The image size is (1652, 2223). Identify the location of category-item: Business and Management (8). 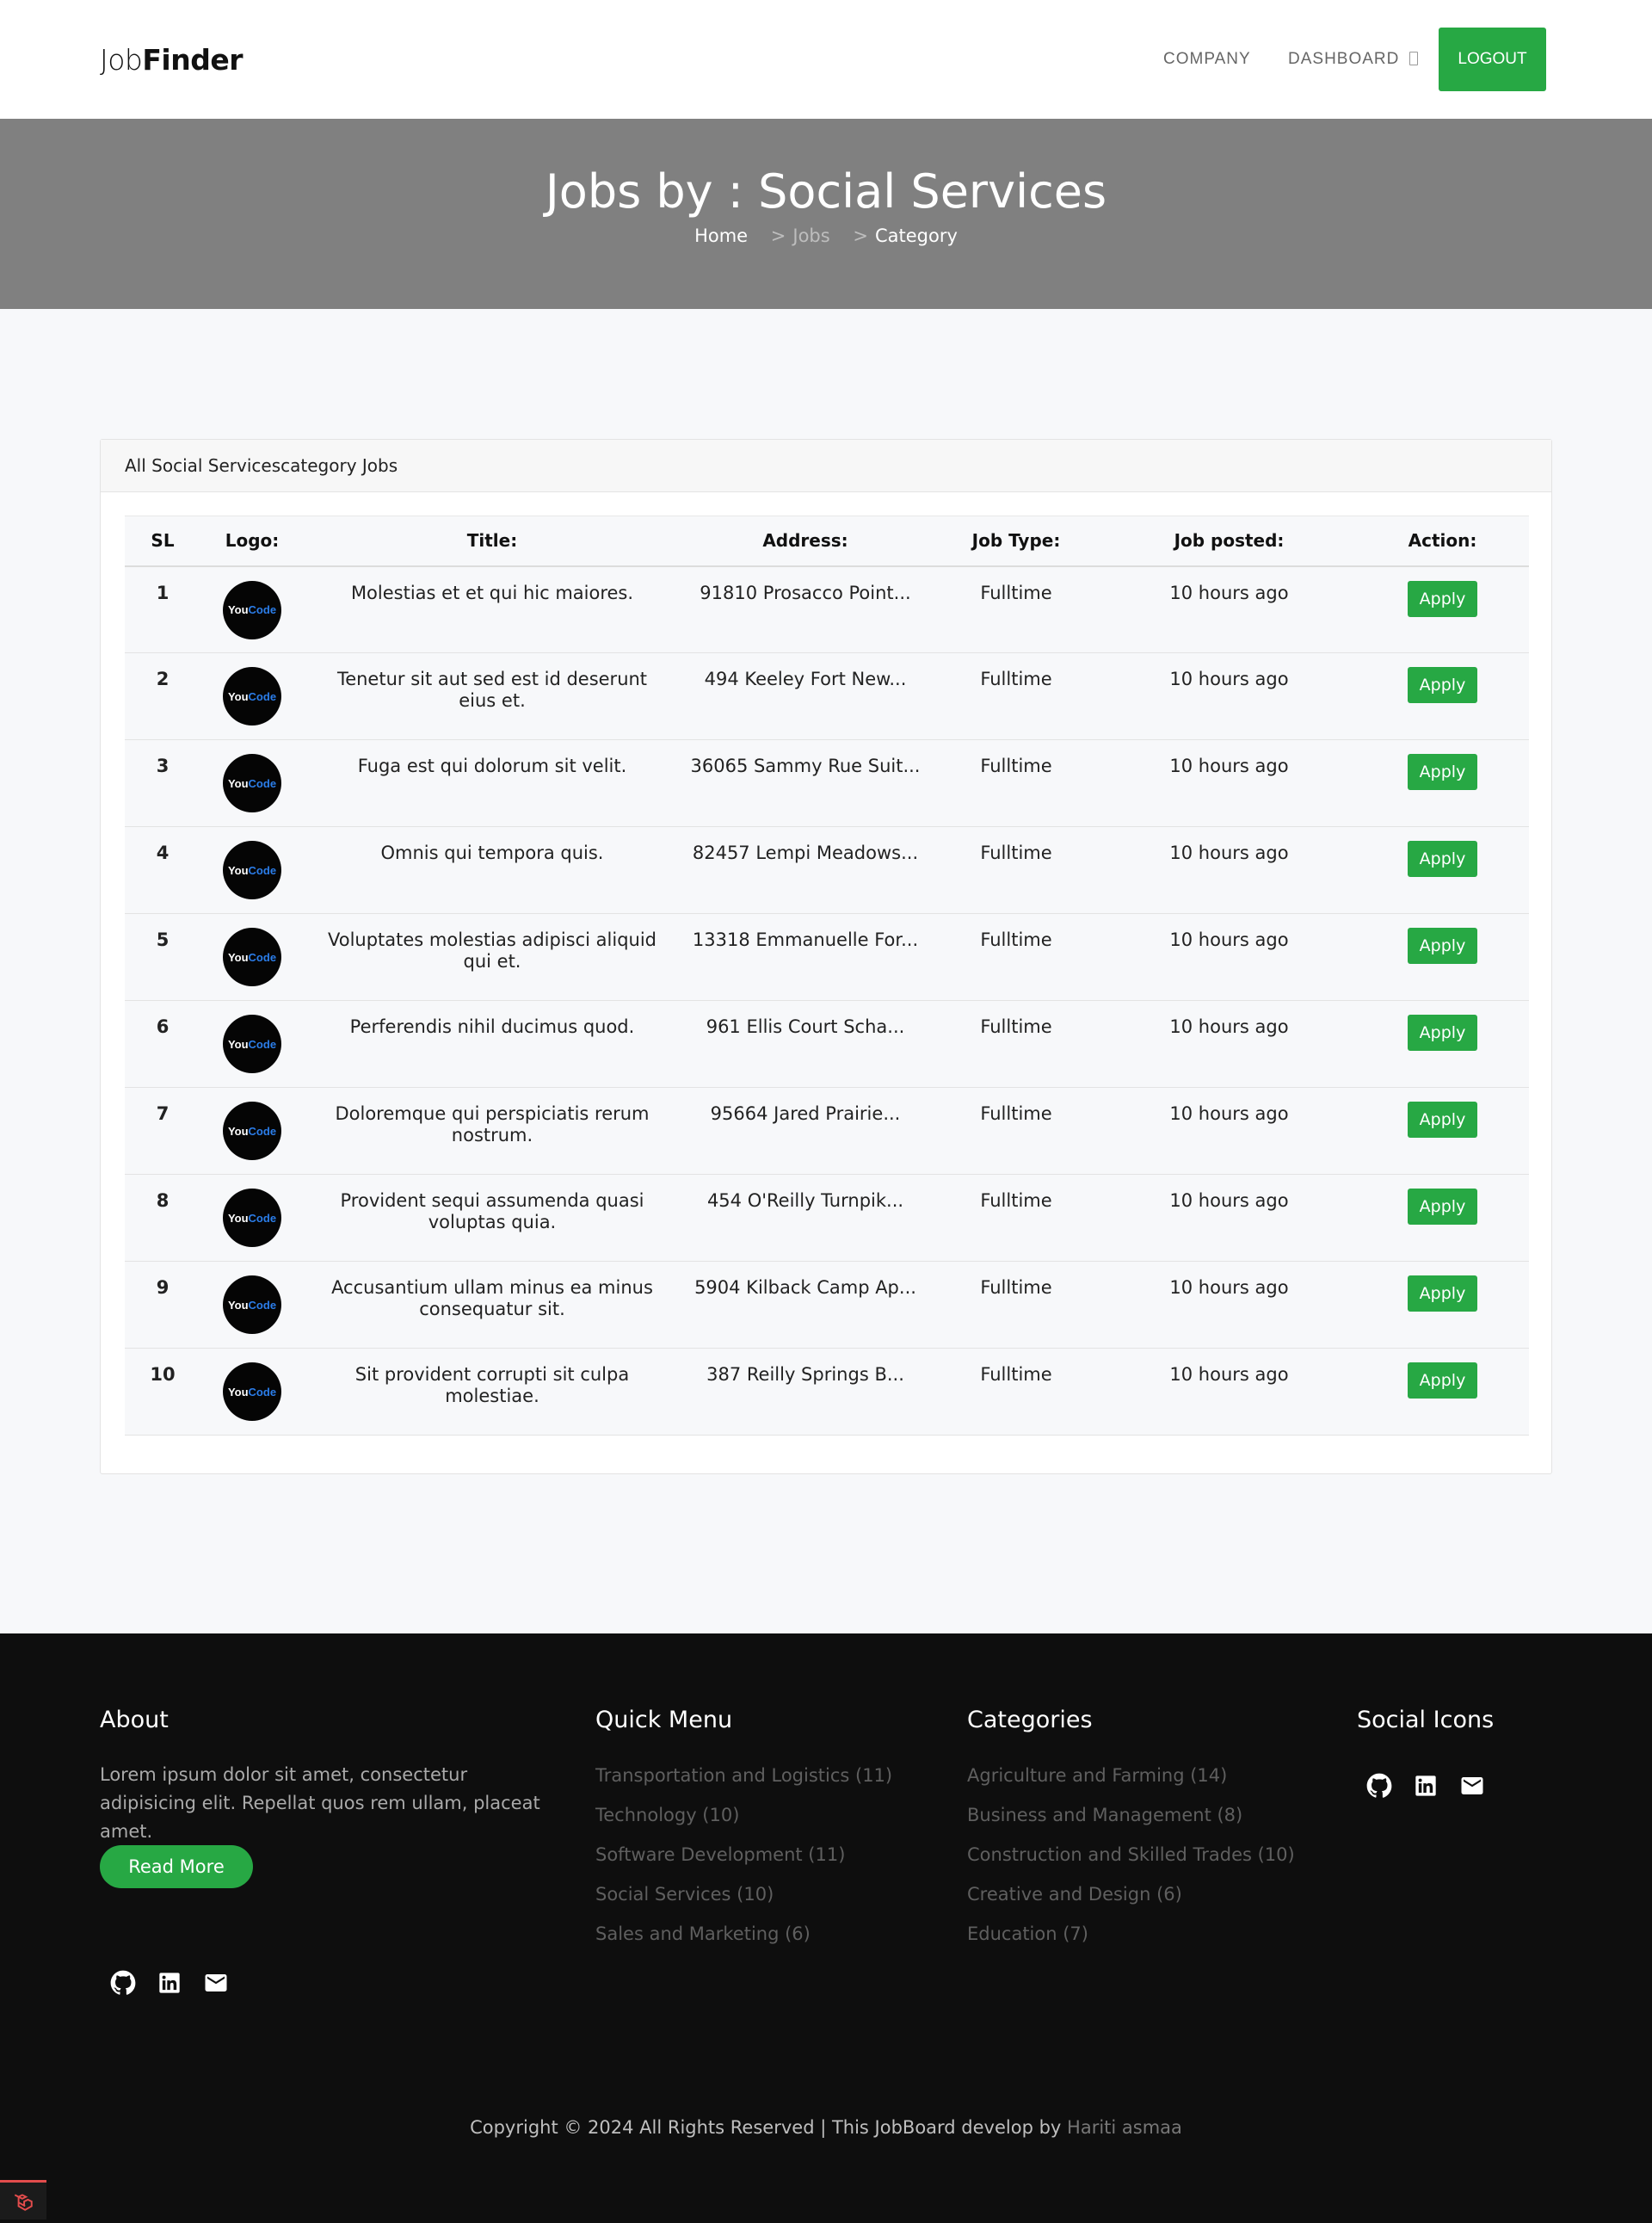
(1131, 1822).